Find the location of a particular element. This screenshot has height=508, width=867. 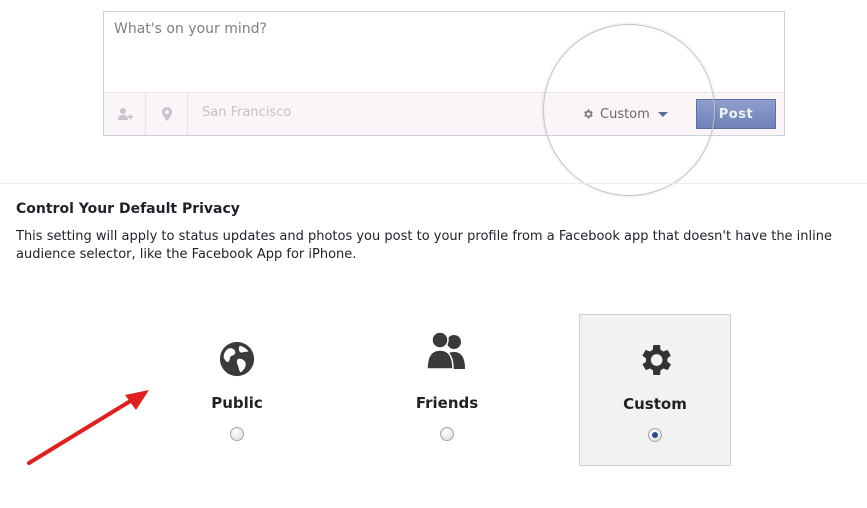

privacy-option-label: Friends is located at coordinates (447, 403).